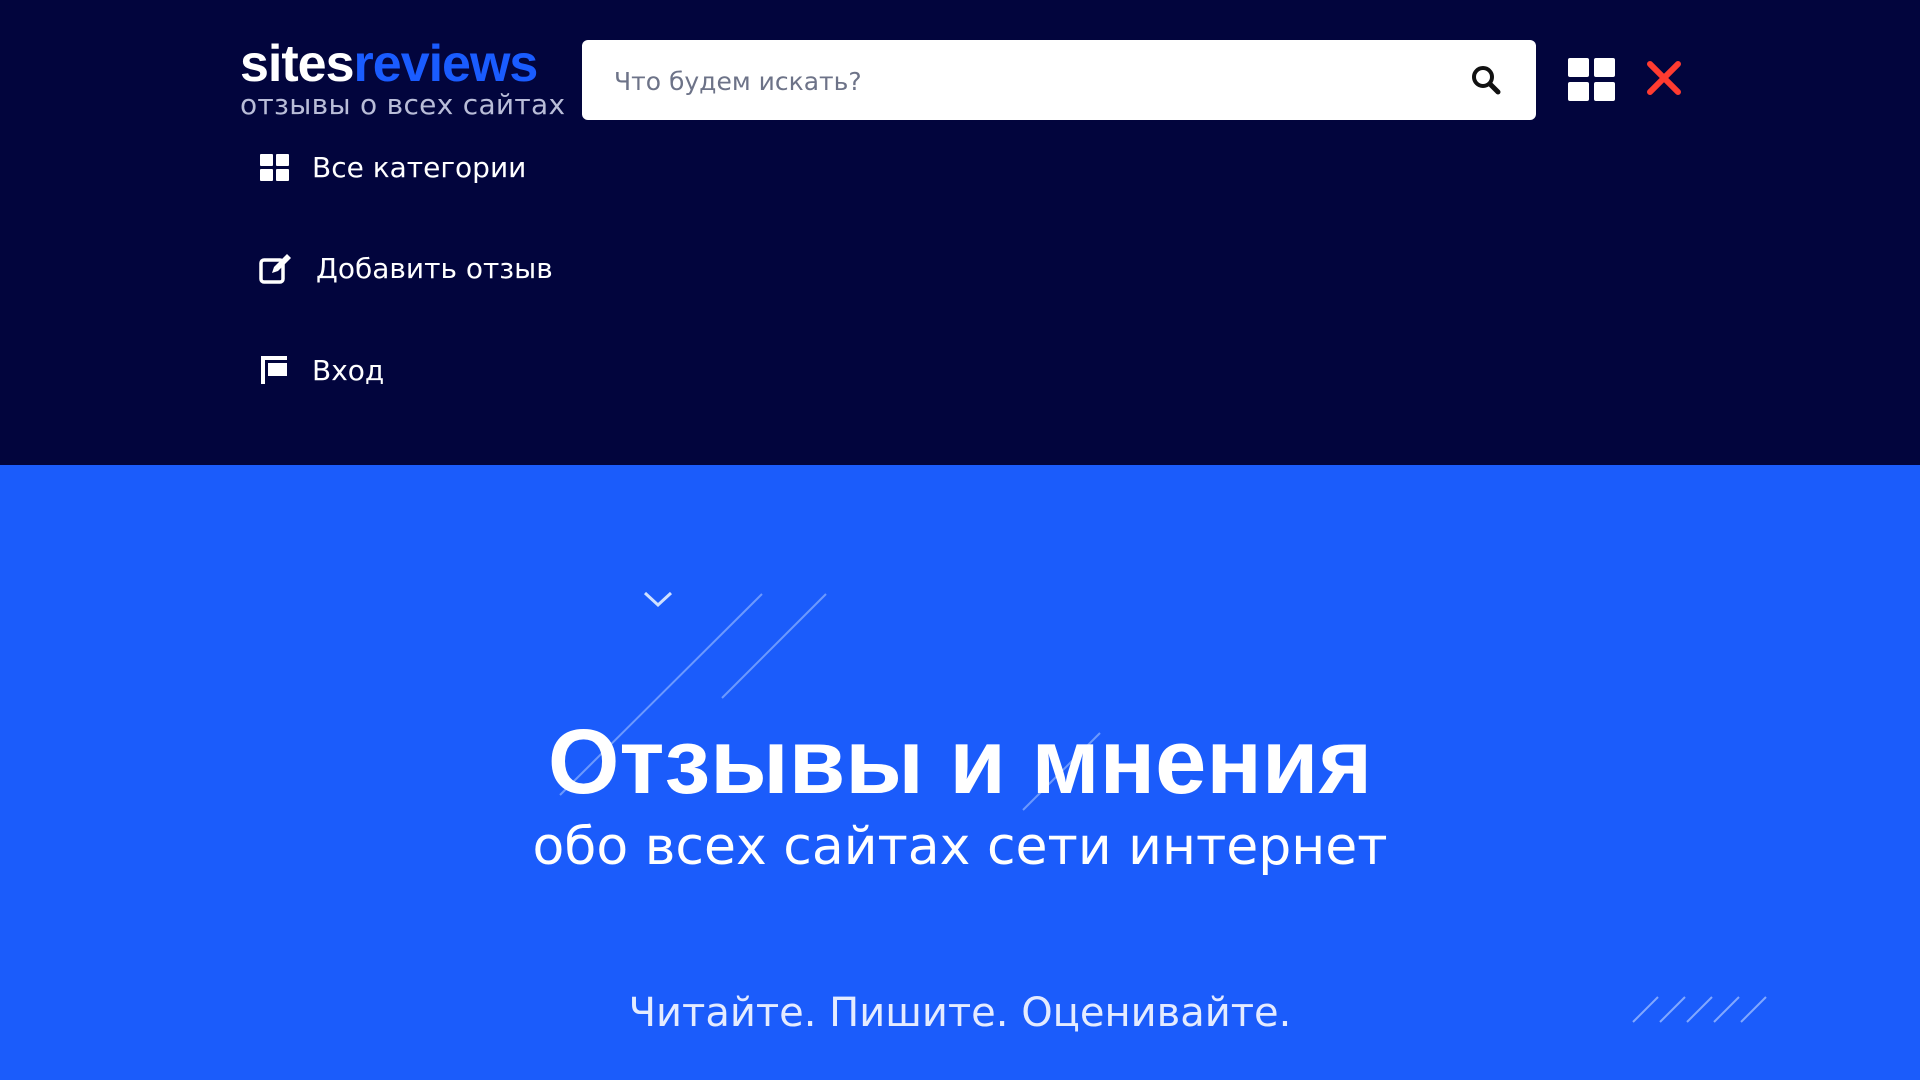  What do you see at coordinates (1592, 80) in the screenshot?
I see `categories-grid-button` at bounding box center [1592, 80].